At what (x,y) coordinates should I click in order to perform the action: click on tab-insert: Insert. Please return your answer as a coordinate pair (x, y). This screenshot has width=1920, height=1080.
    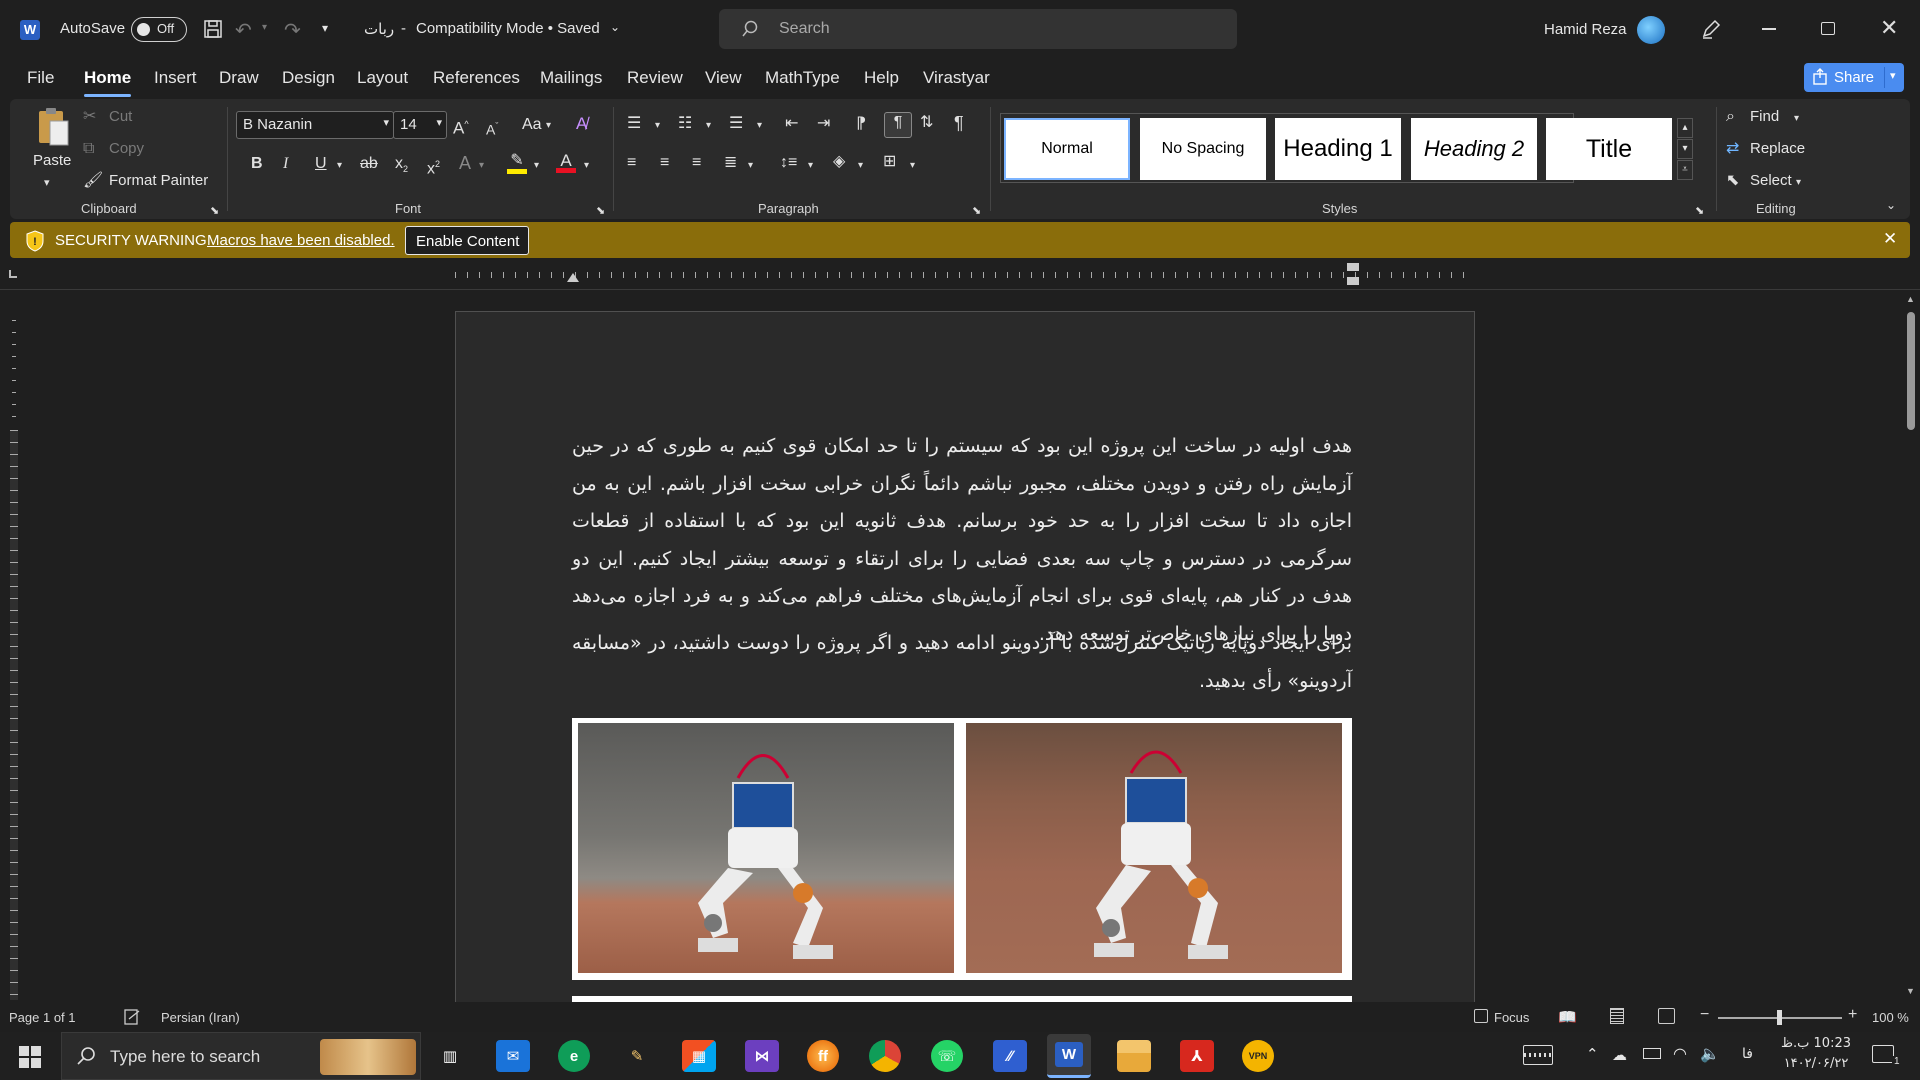
    Looking at the image, I should click on (175, 78).